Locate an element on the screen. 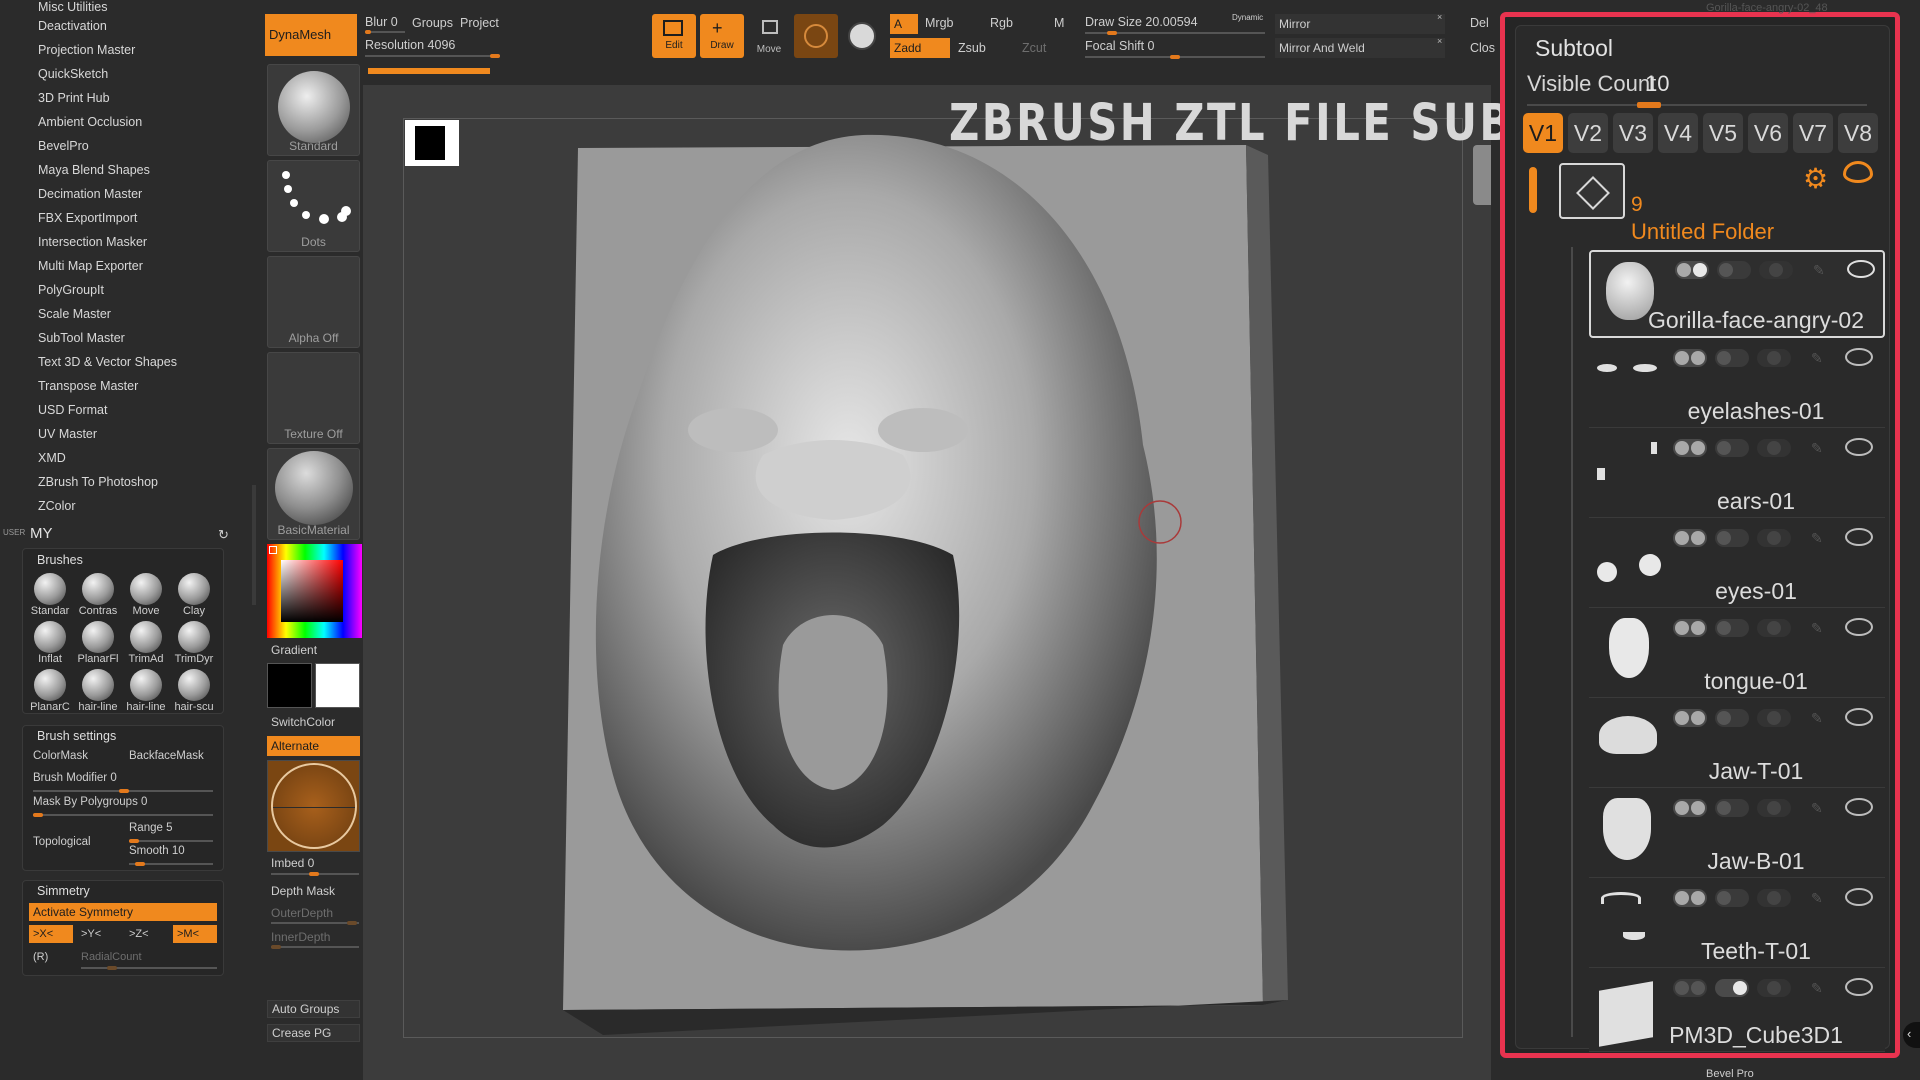  mirror-button: Mirror is located at coordinates (1360, 24).